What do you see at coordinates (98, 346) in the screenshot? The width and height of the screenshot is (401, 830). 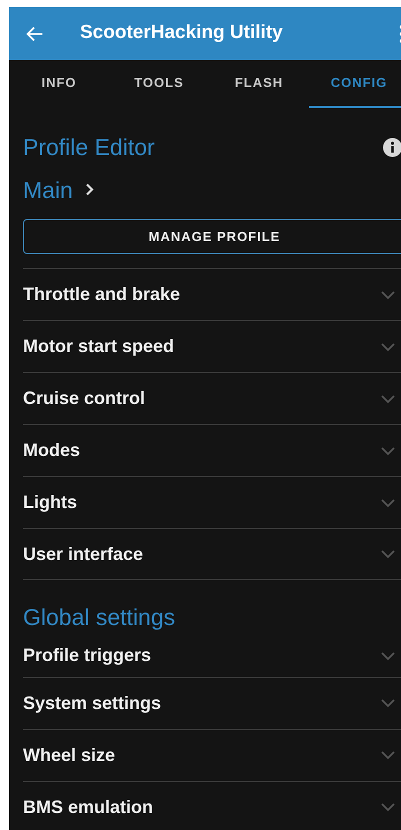 I see `section-label: Motor start speed` at bounding box center [98, 346].